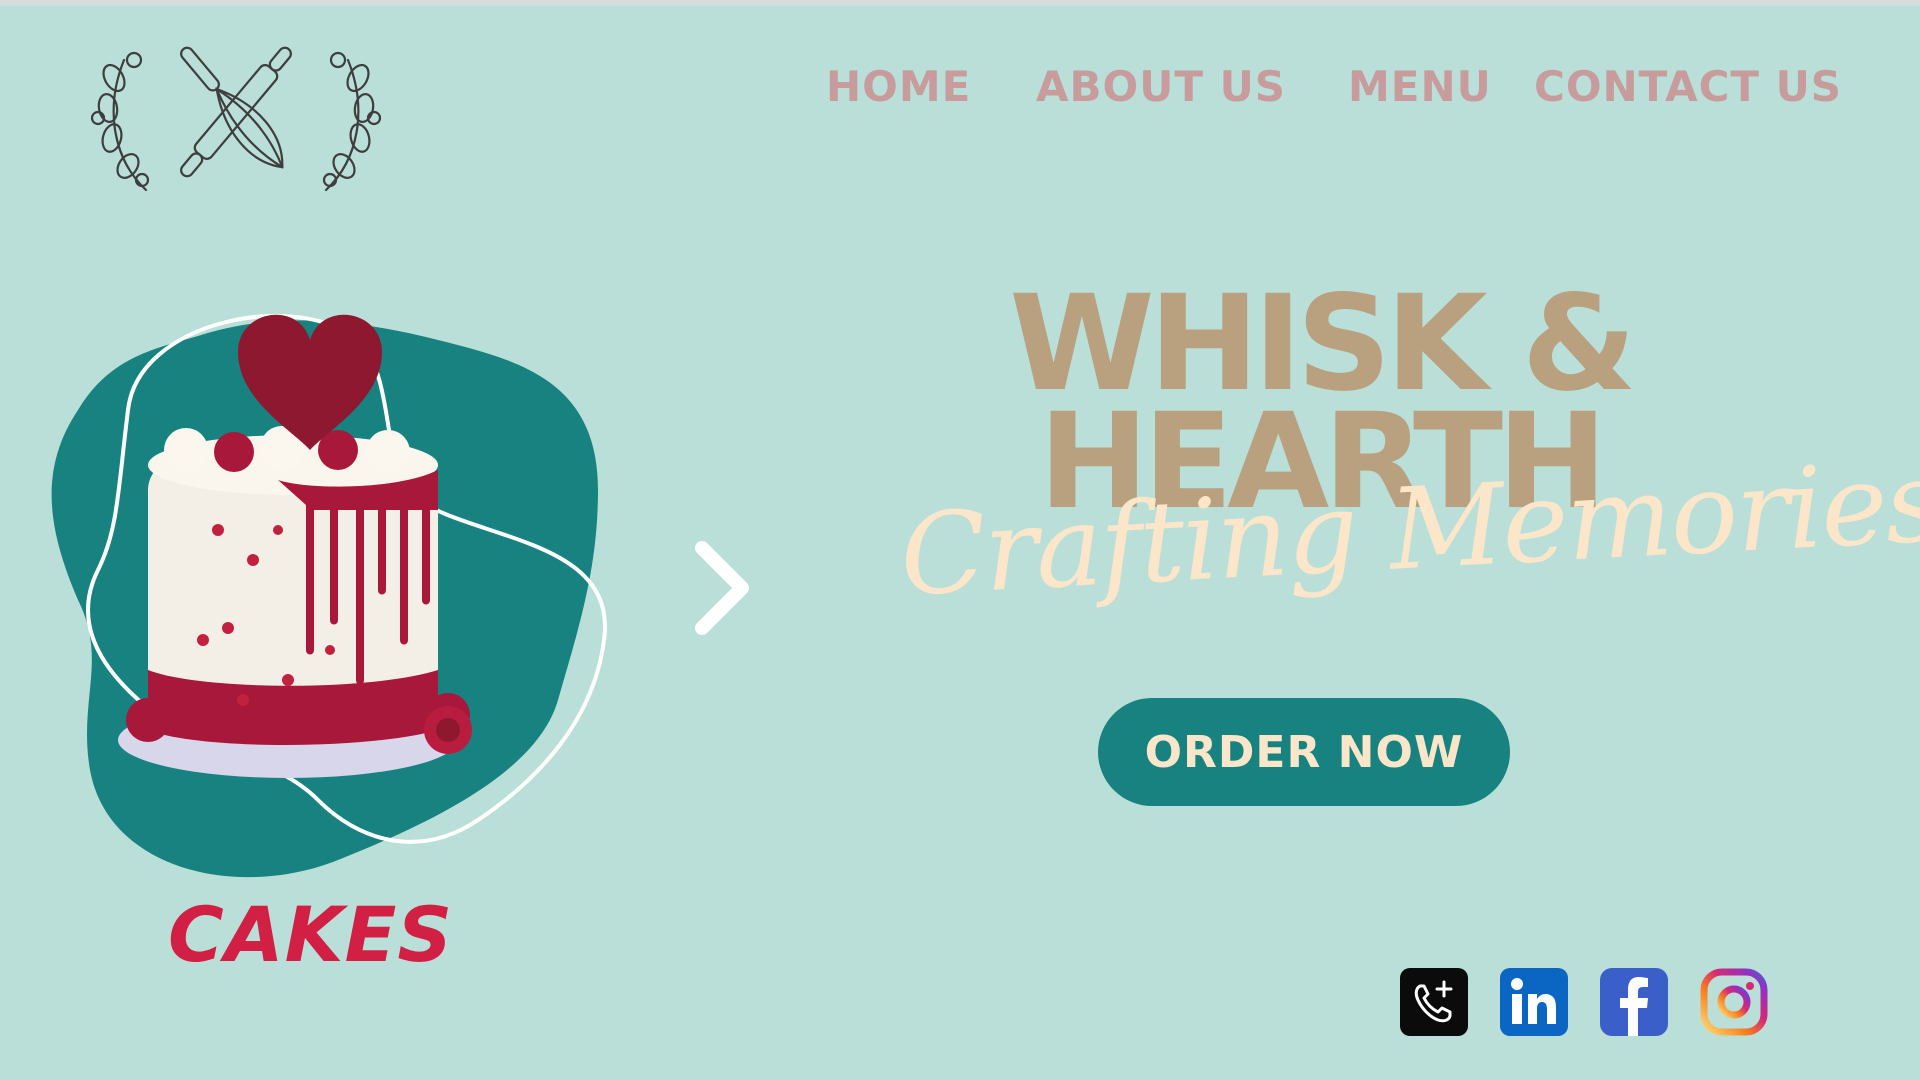 Image resolution: width=1920 pixels, height=1080 pixels. I want to click on nav-home: HOME, so click(898, 86).